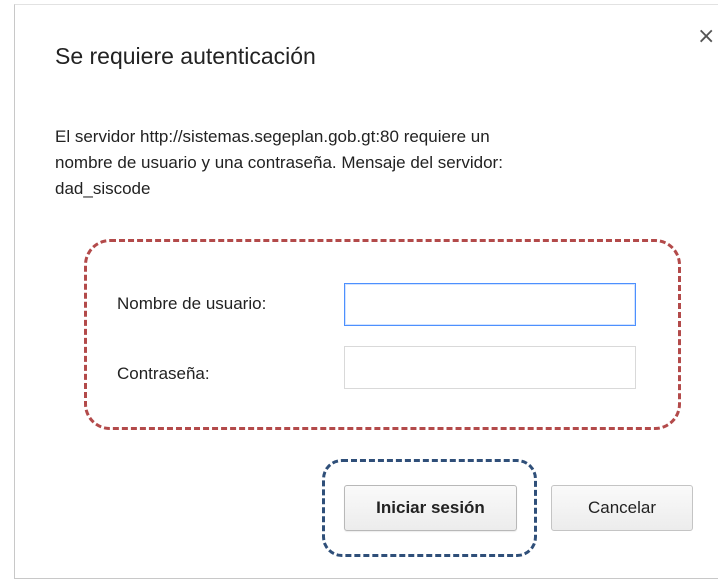 The image size is (719, 580). I want to click on username-label: Nombre de usuario:, so click(192, 303).